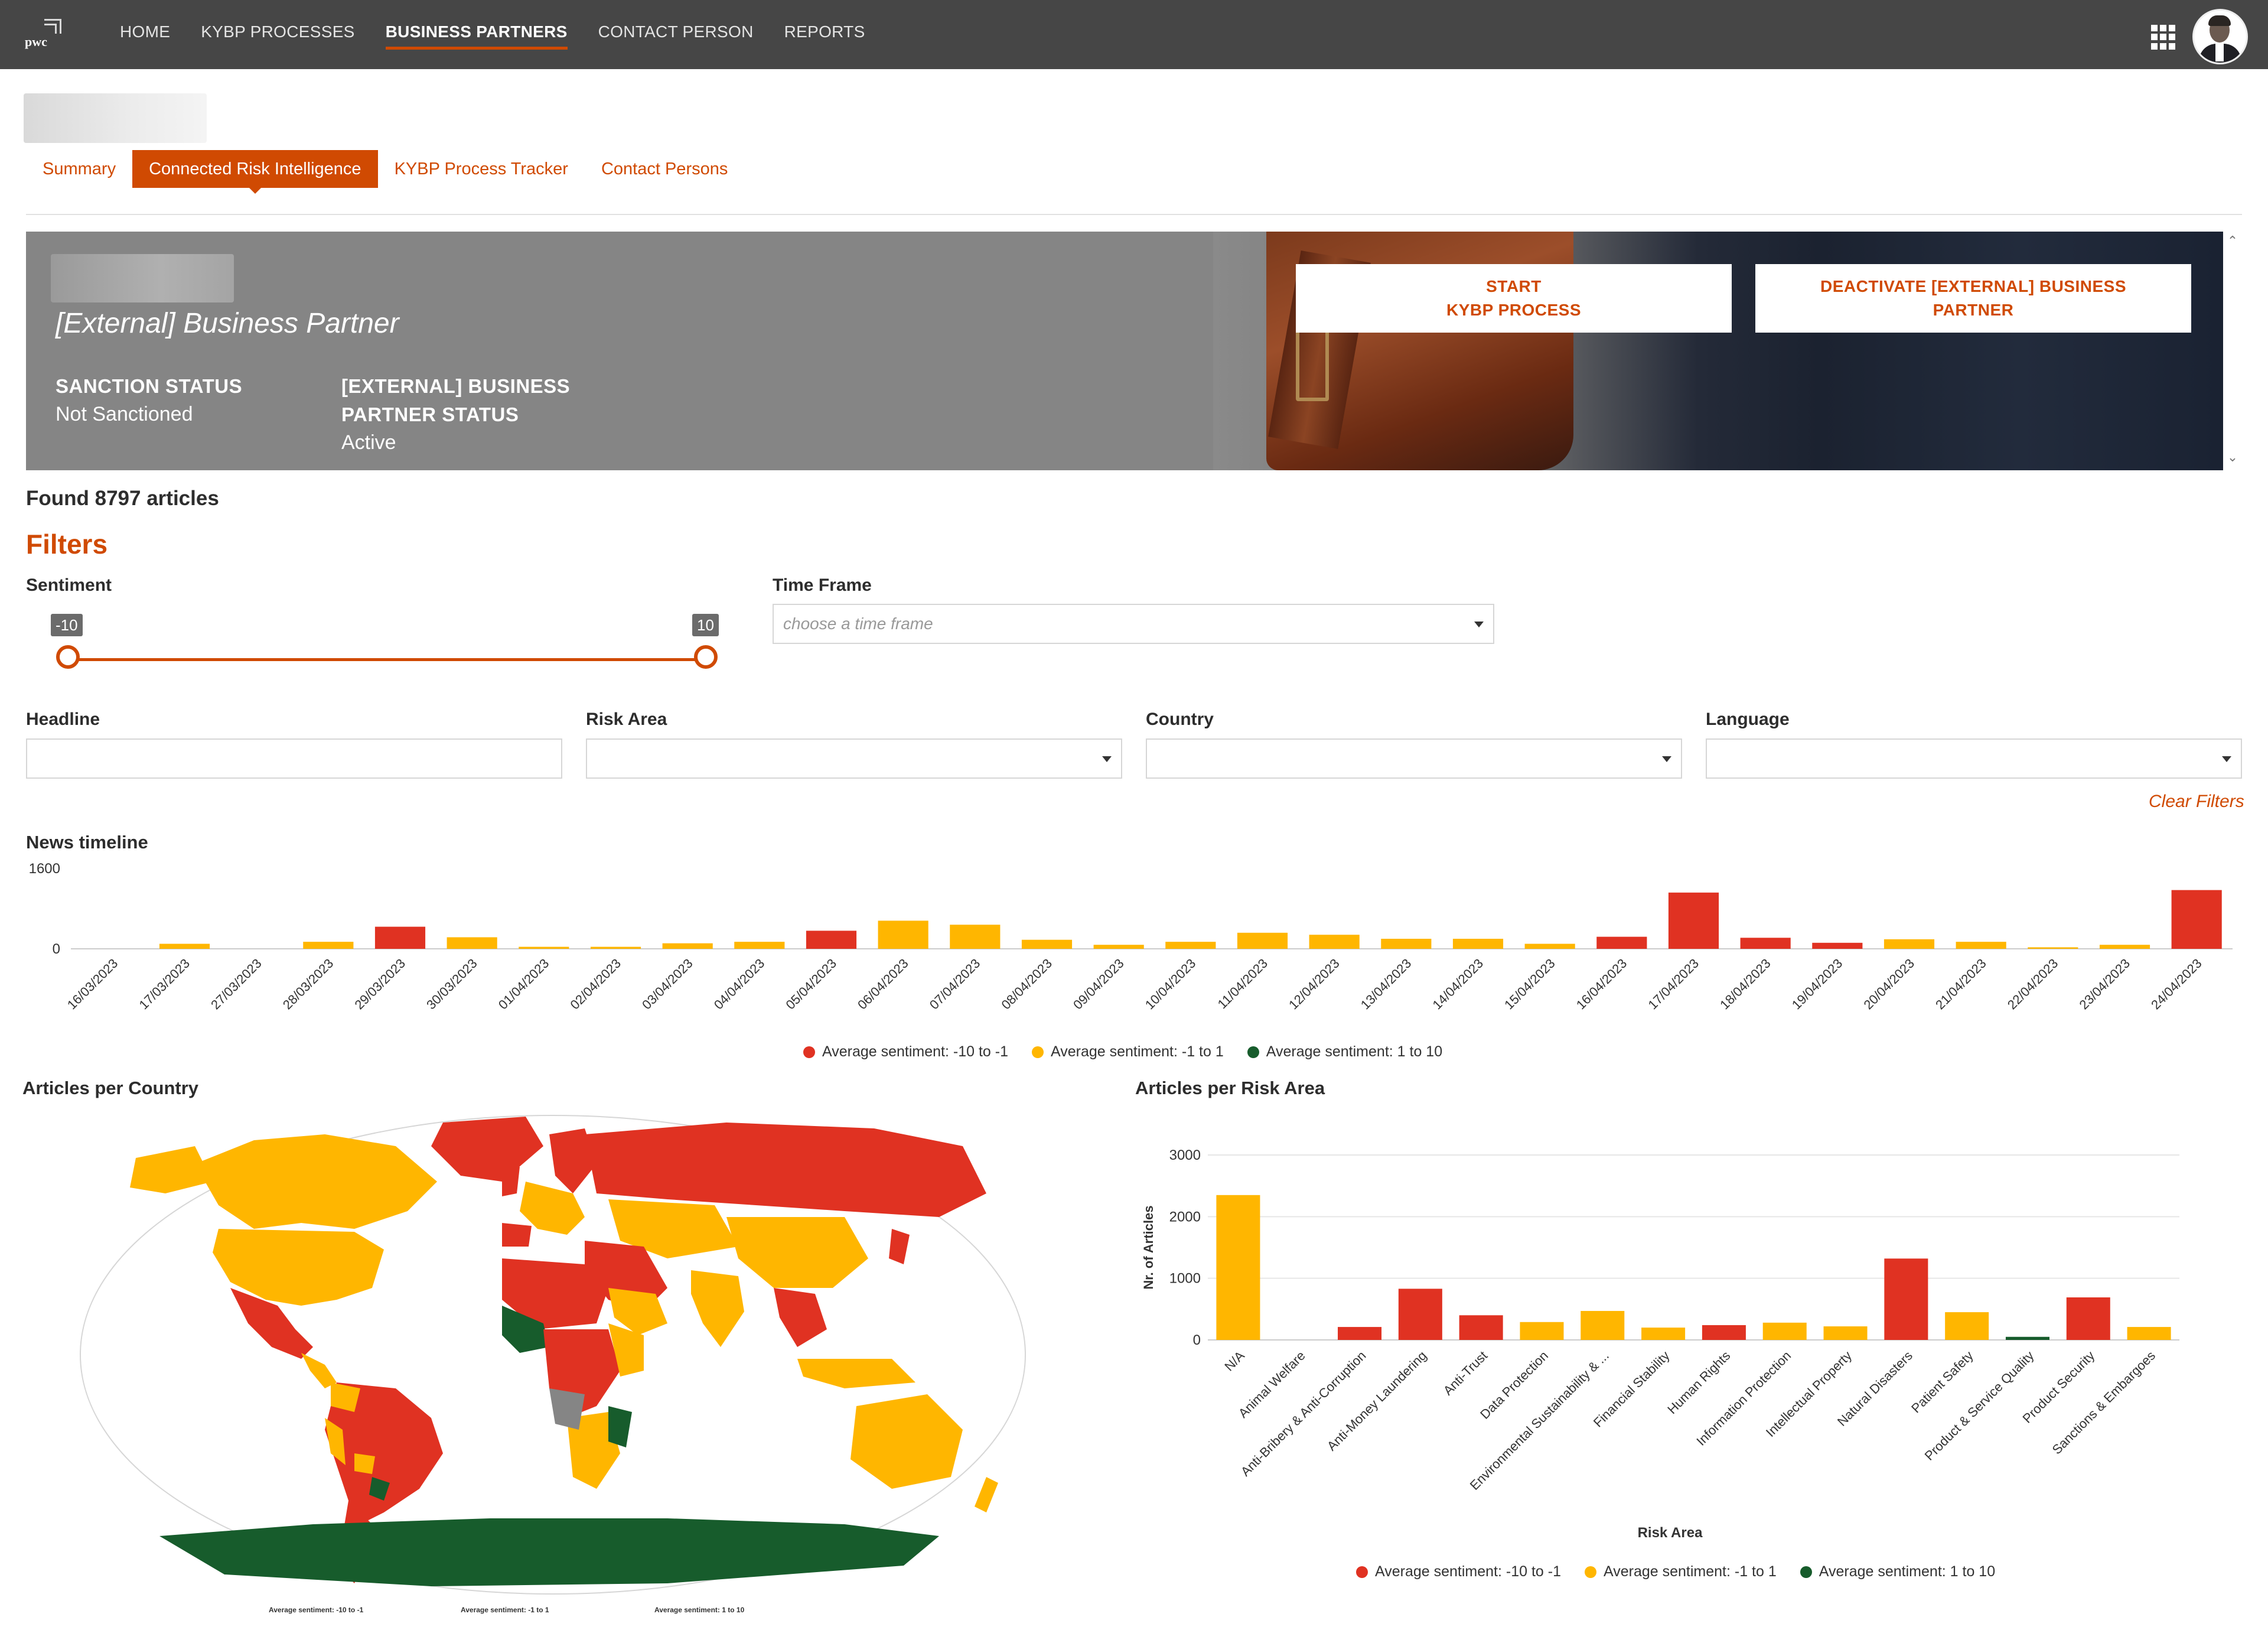 The image size is (2268, 1643). I want to click on timeline-xtick: 28/03/2023, so click(308, 984).